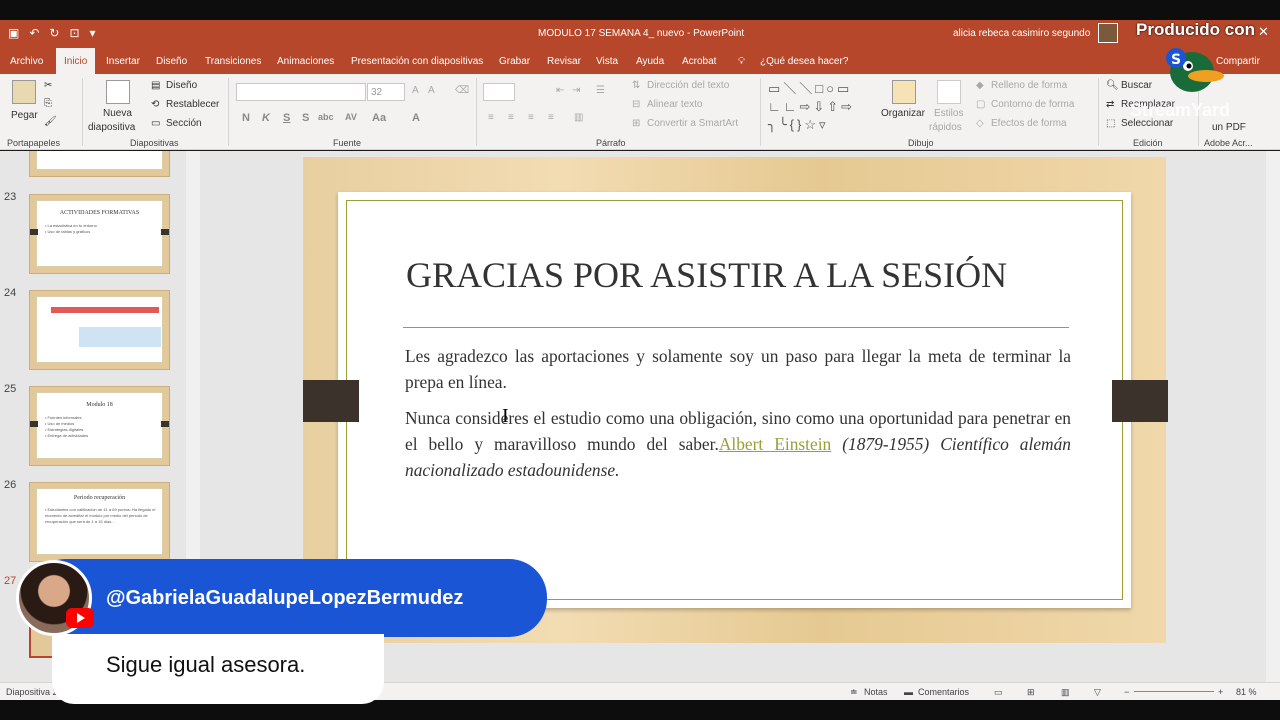 The width and height of the screenshot is (1280, 720). I want to click on reset-button: Restablecer, so click(192, 104).